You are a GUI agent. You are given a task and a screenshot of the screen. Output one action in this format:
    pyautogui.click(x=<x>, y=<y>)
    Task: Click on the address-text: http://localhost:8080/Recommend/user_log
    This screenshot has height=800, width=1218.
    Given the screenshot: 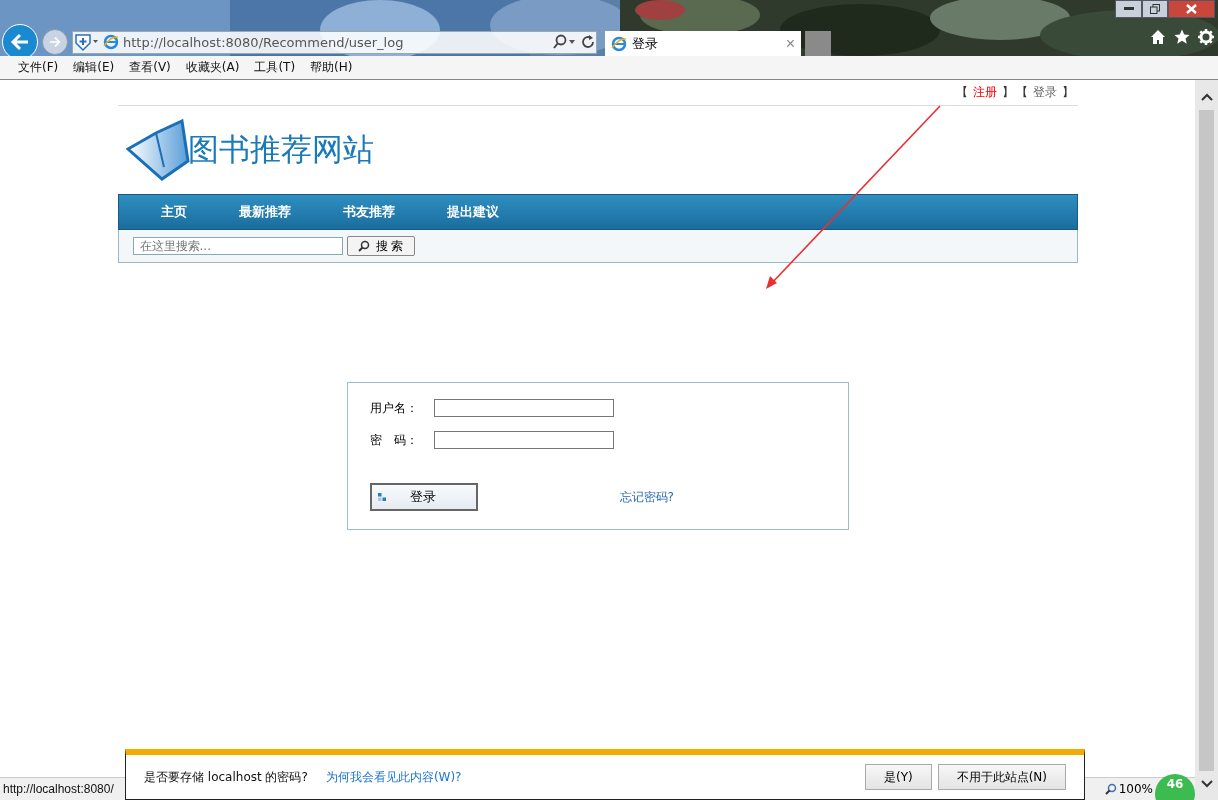 What is the action you would take?
    pyautogui.click(x=335, y=42)
    